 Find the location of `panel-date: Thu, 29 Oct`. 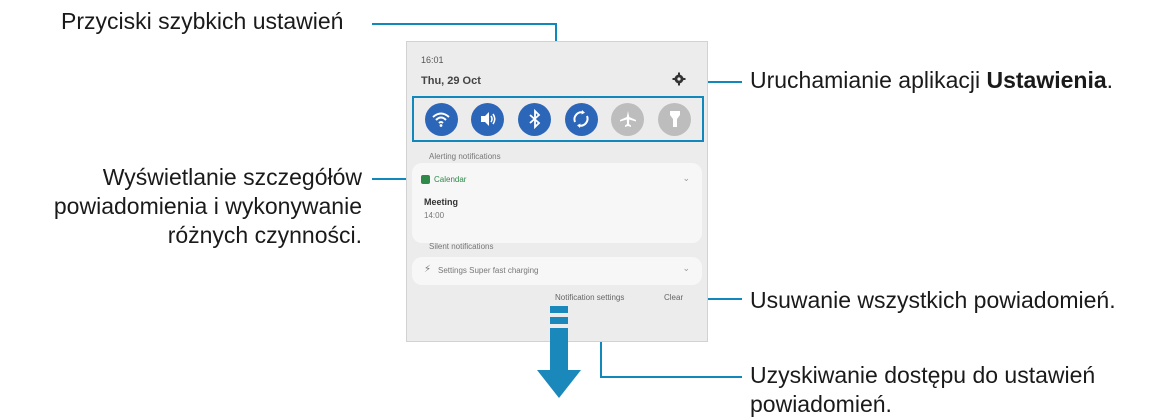

panel-date: Thu, 29 Oct is located at coordinates (451, 81).